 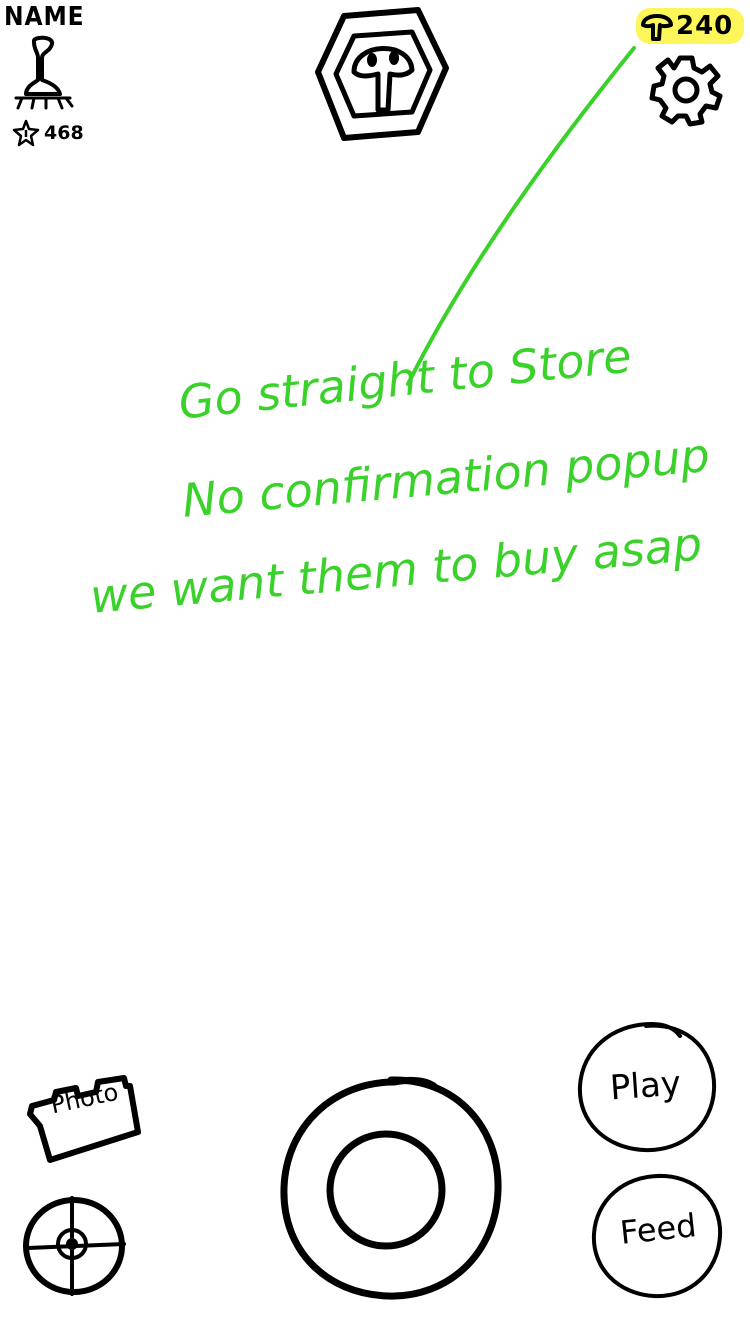 What do you see at coordinates (446, 477) in the screenshot?
I see `annotation-line-2: No confirmation popup` at bounding box center [446, 477].